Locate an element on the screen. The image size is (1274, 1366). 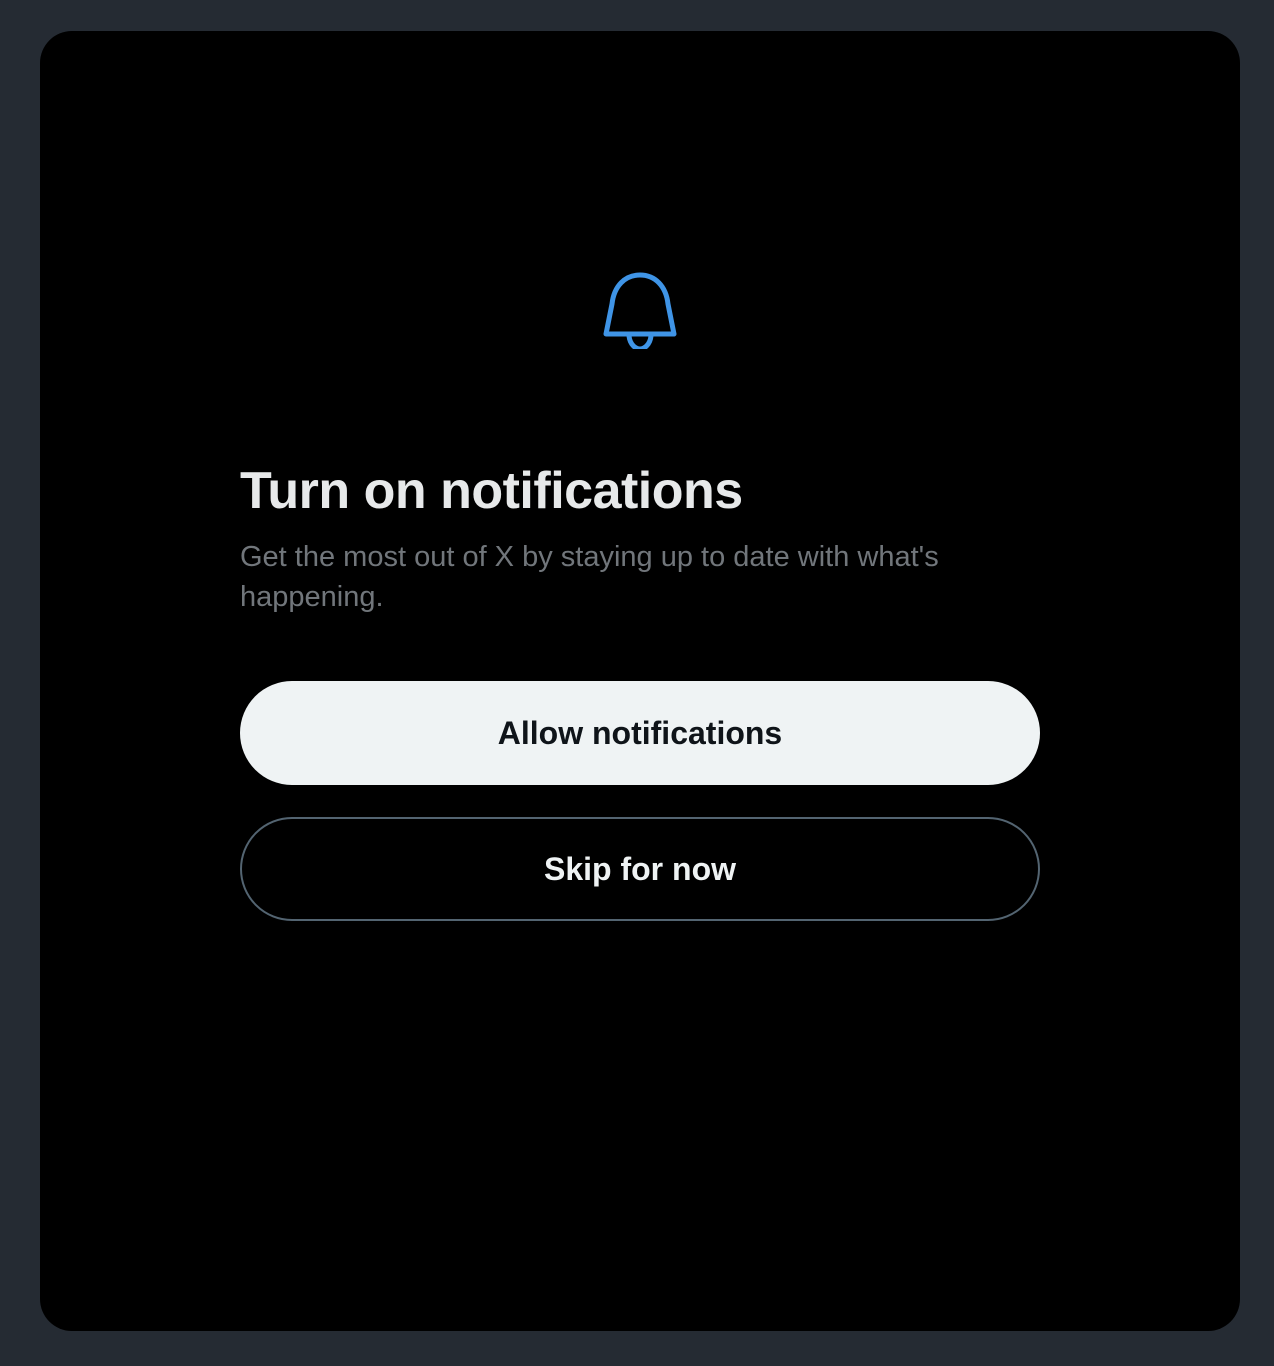
allow-notifications-button: Allow notifications is located at coordinates (640, 733).